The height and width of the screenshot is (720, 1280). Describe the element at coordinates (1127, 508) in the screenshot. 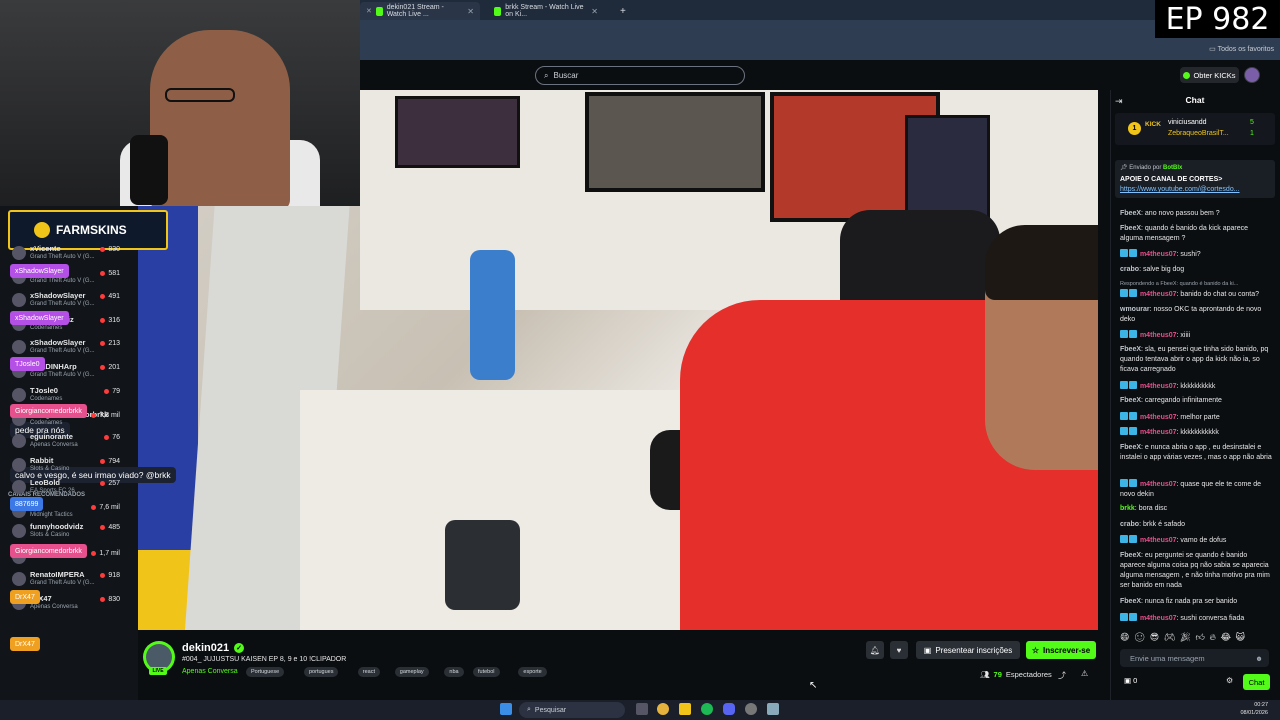

I see `chat-username: brkk` at that location.